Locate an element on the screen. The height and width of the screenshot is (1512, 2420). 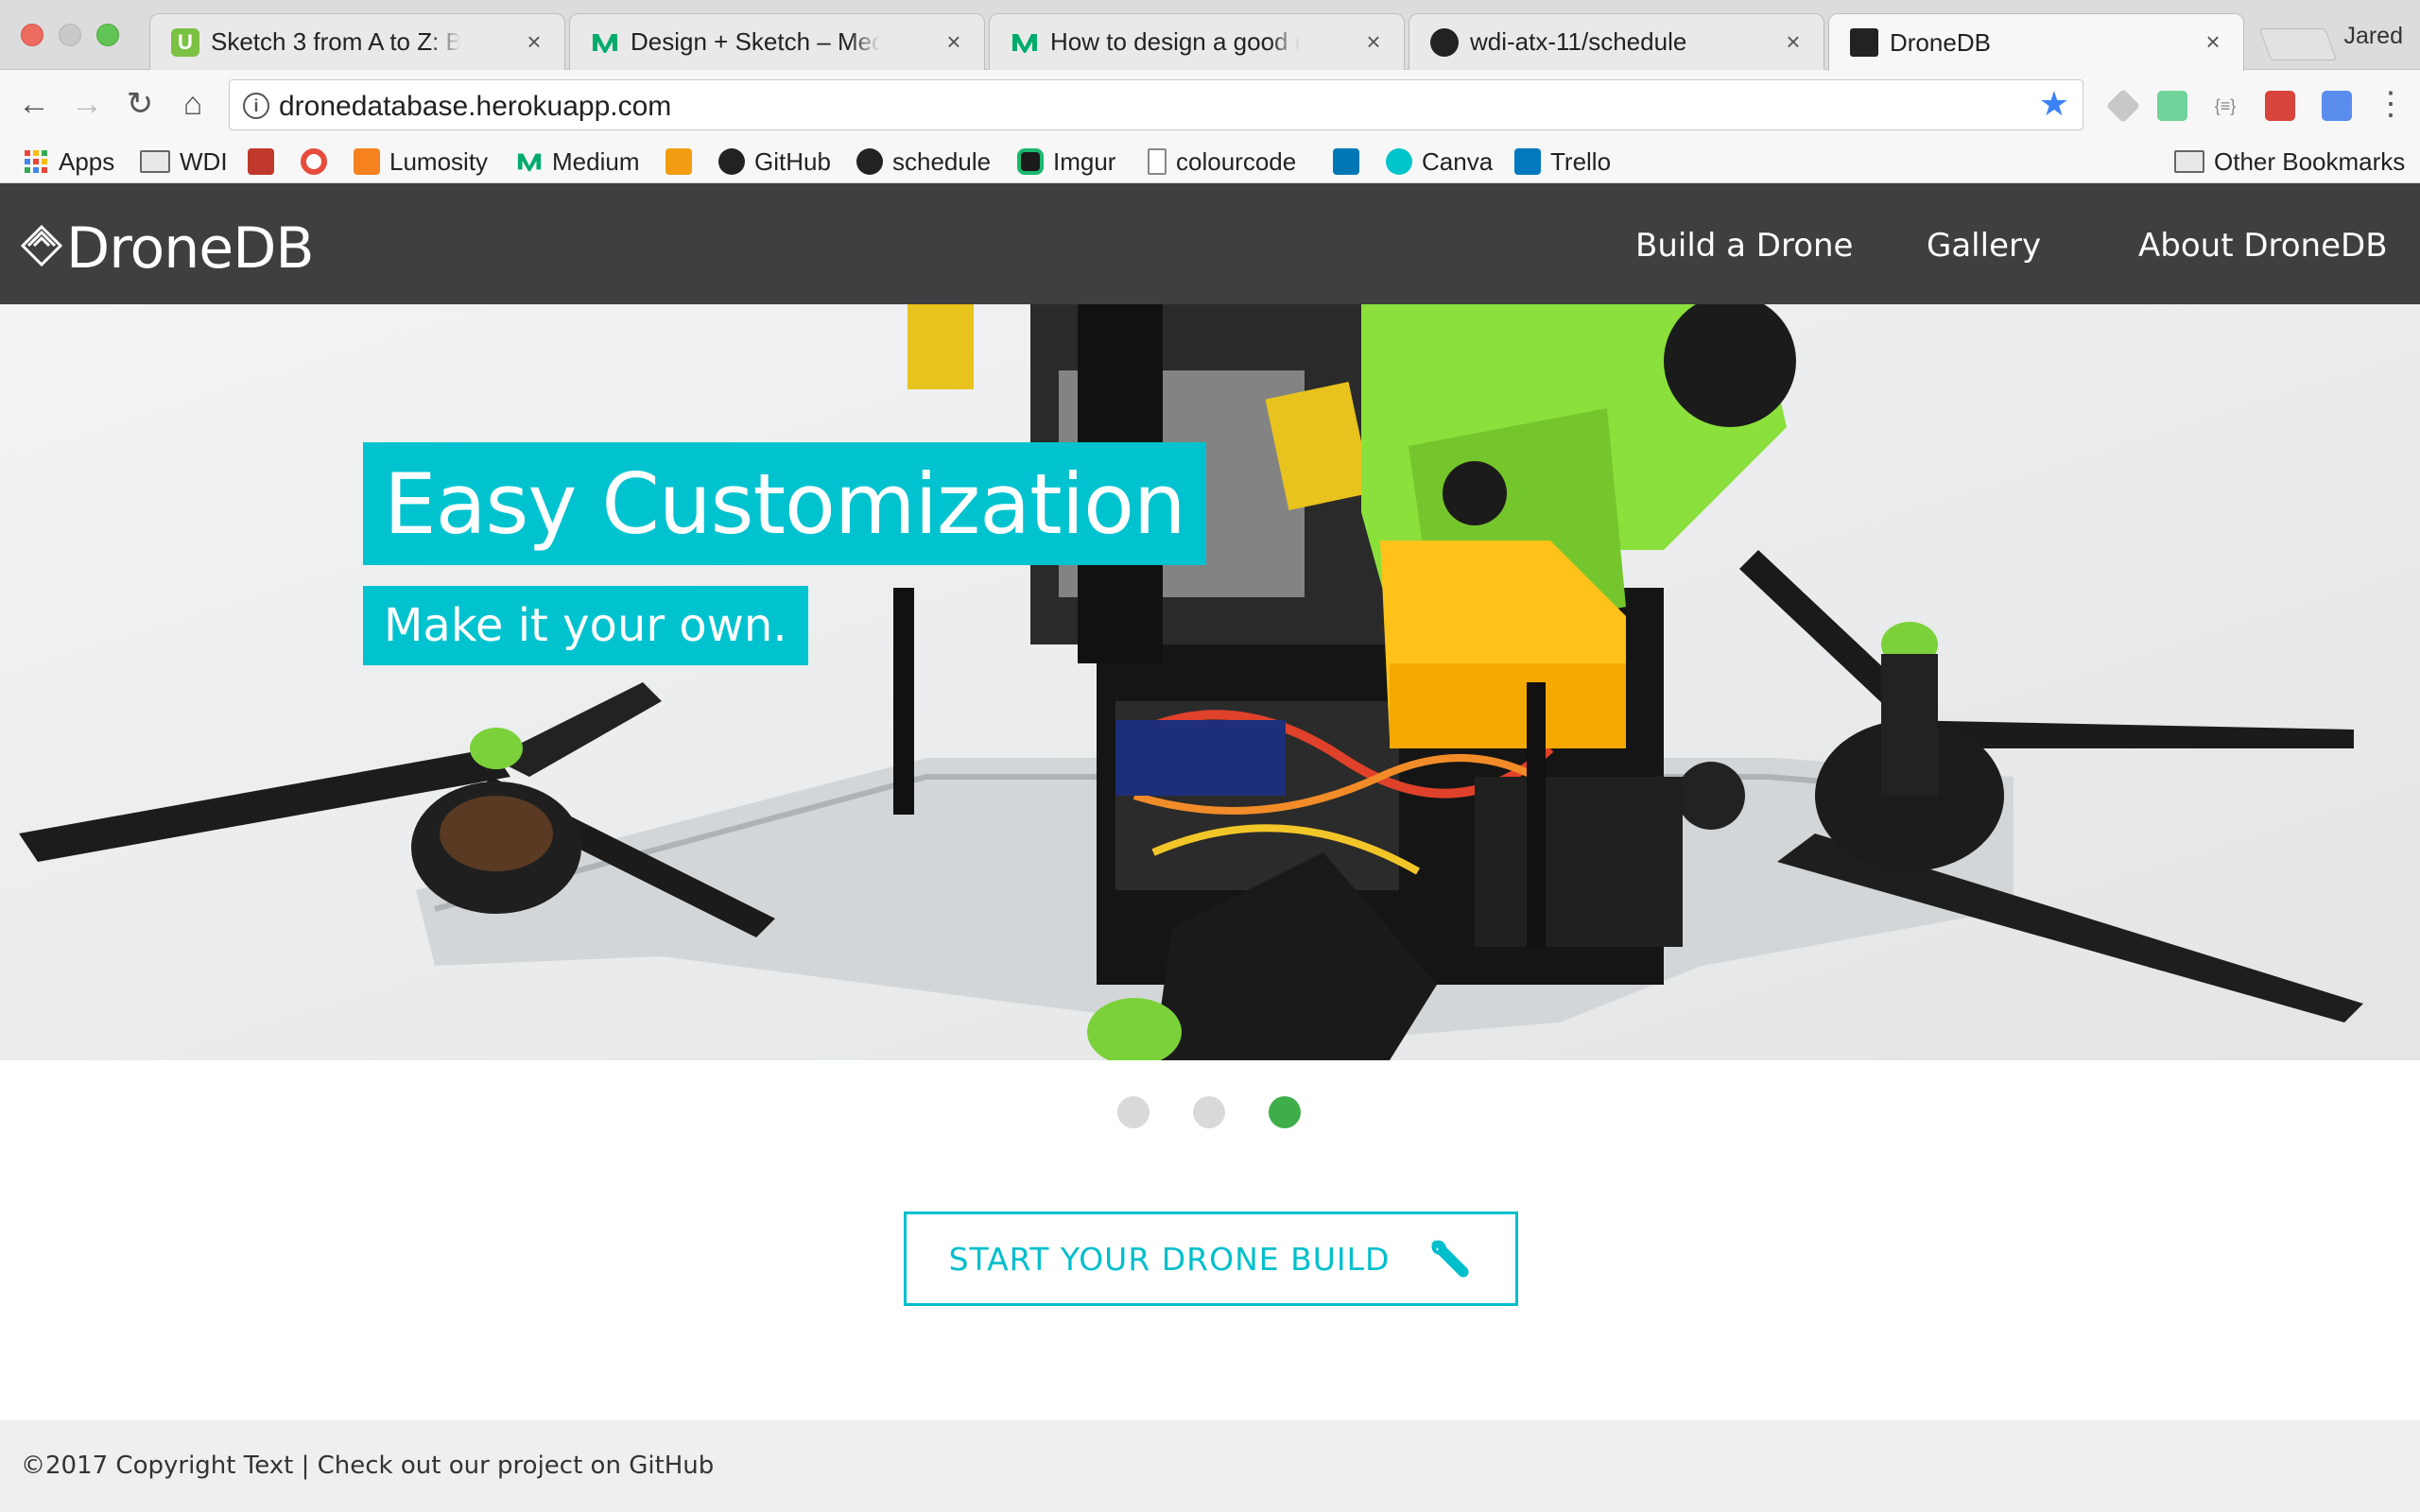
bookmark-schedule: schedule is located at coordinates (923, 162).